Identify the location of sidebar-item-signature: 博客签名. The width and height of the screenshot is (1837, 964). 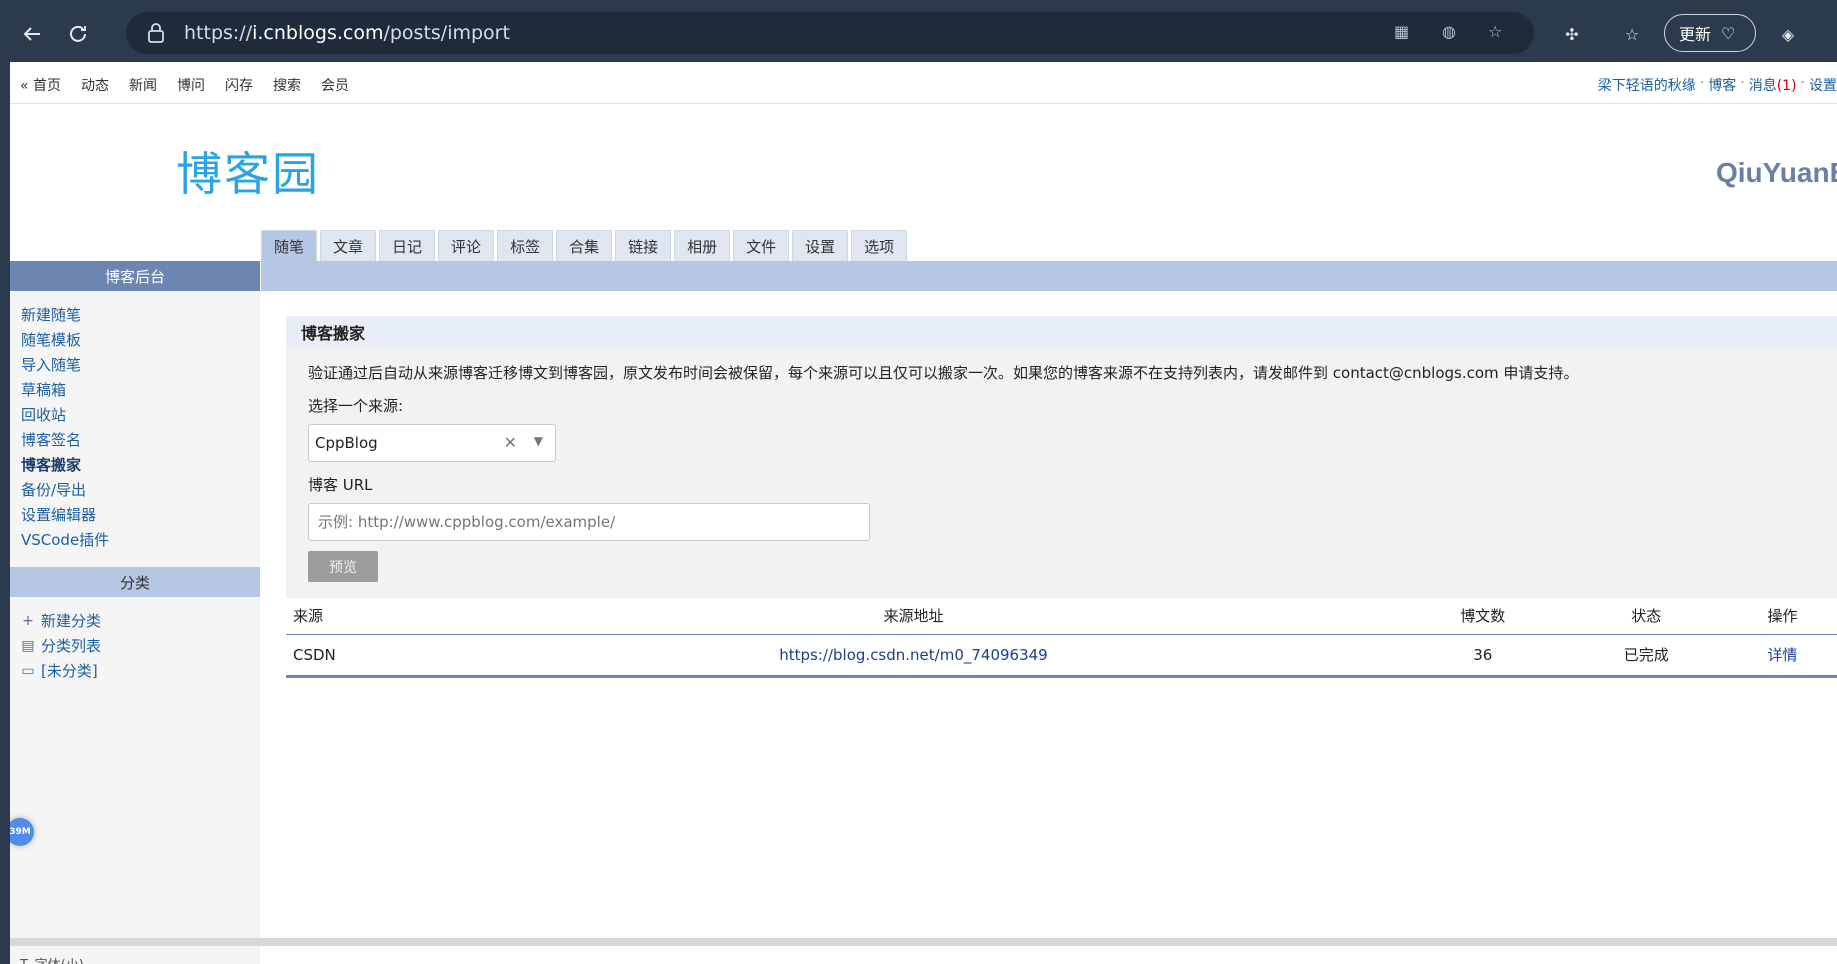
(140, 440).